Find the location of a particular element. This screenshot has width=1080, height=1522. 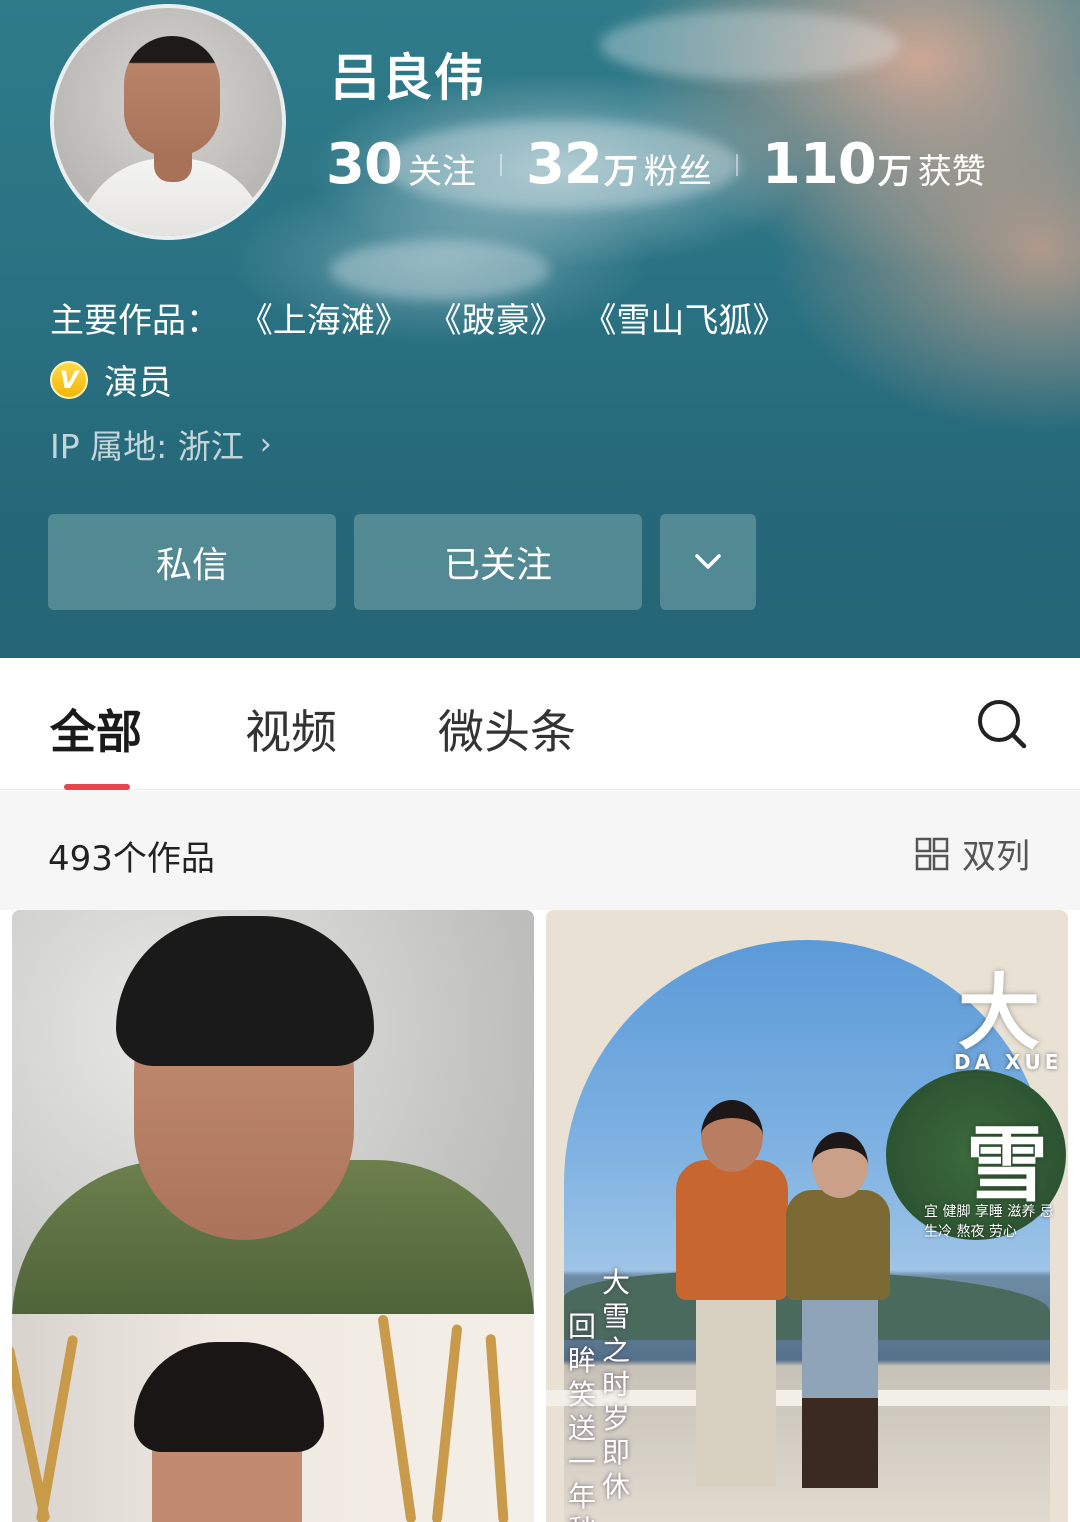

verification-text: 演员 is located at coordinates (138, 383).